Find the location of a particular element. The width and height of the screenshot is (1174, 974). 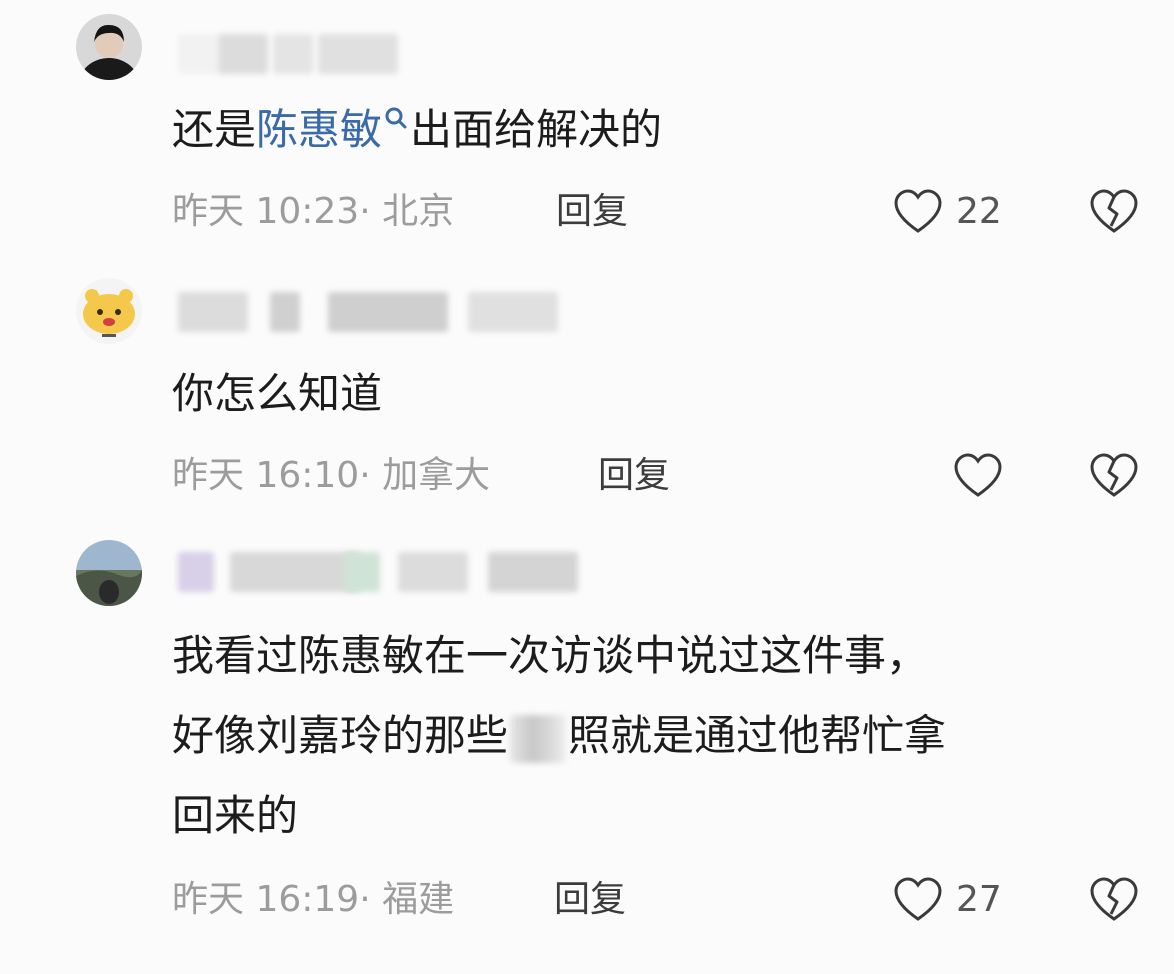

search-link: 陈惠敏 is located at coordinates (333, 129).